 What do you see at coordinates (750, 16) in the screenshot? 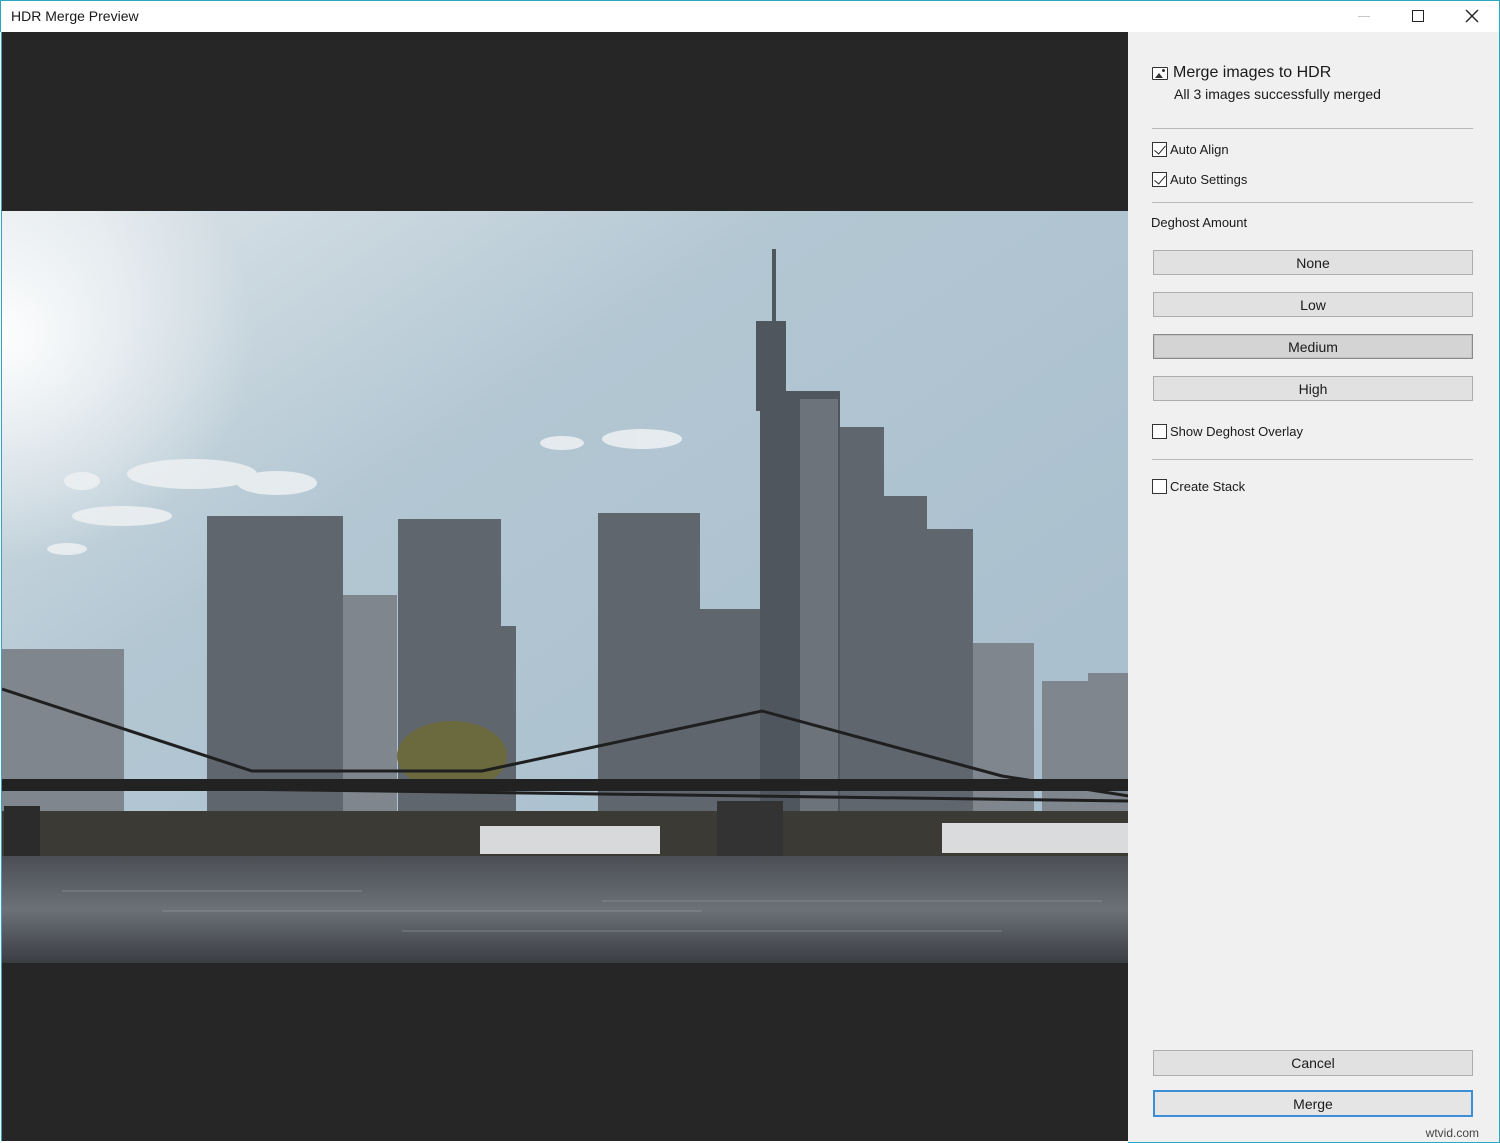
I see `title-bar: HDR Merge Preview` at bounding box center [750, 16].